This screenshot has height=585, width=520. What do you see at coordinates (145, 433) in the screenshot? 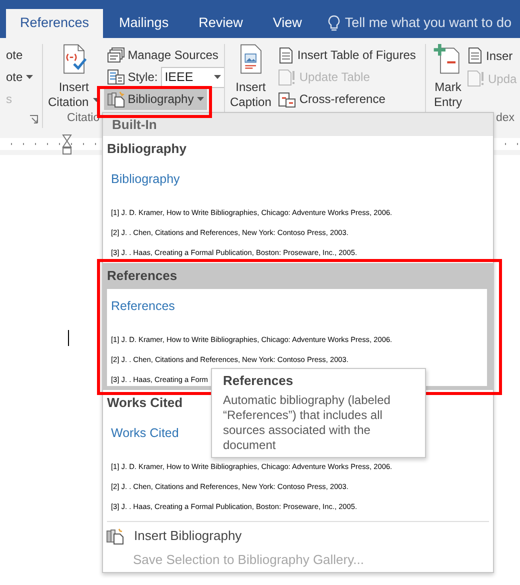
I see `preview-heading: Works Cited` at bounding box center [145, 433].